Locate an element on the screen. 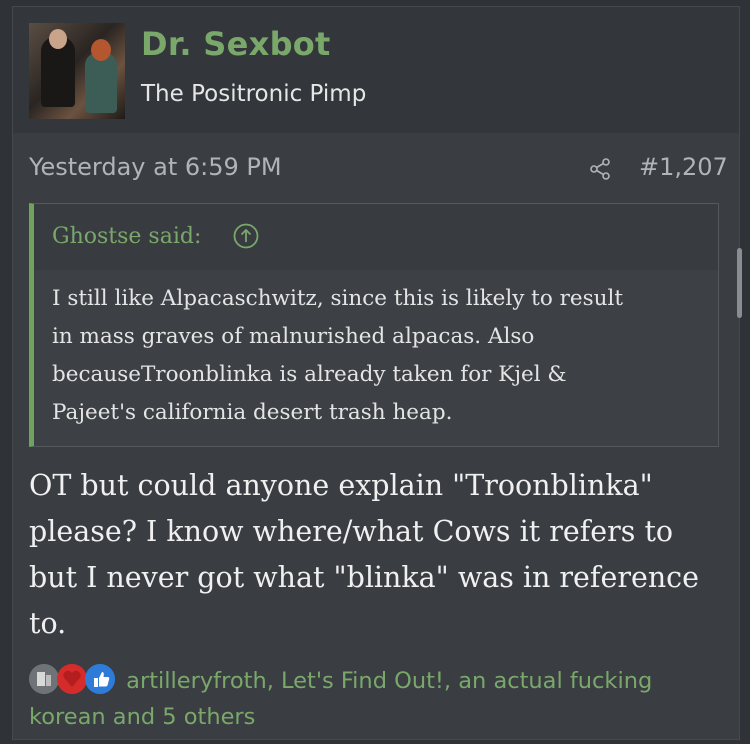  arrow-up-circle-icon is located at coordinates (246, 236).